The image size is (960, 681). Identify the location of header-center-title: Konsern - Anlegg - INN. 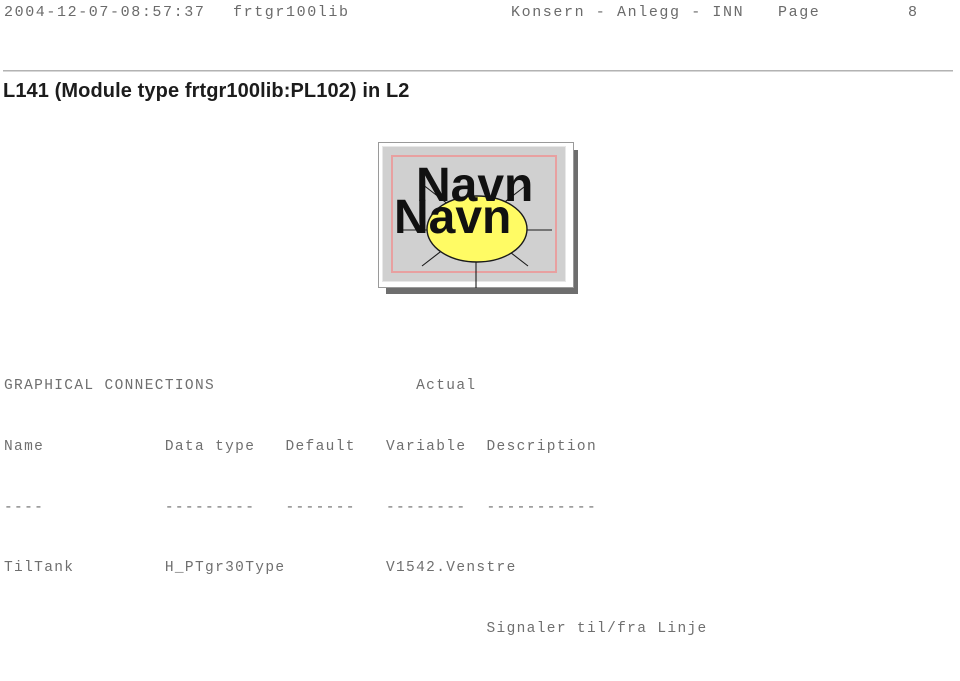
(628, 12).